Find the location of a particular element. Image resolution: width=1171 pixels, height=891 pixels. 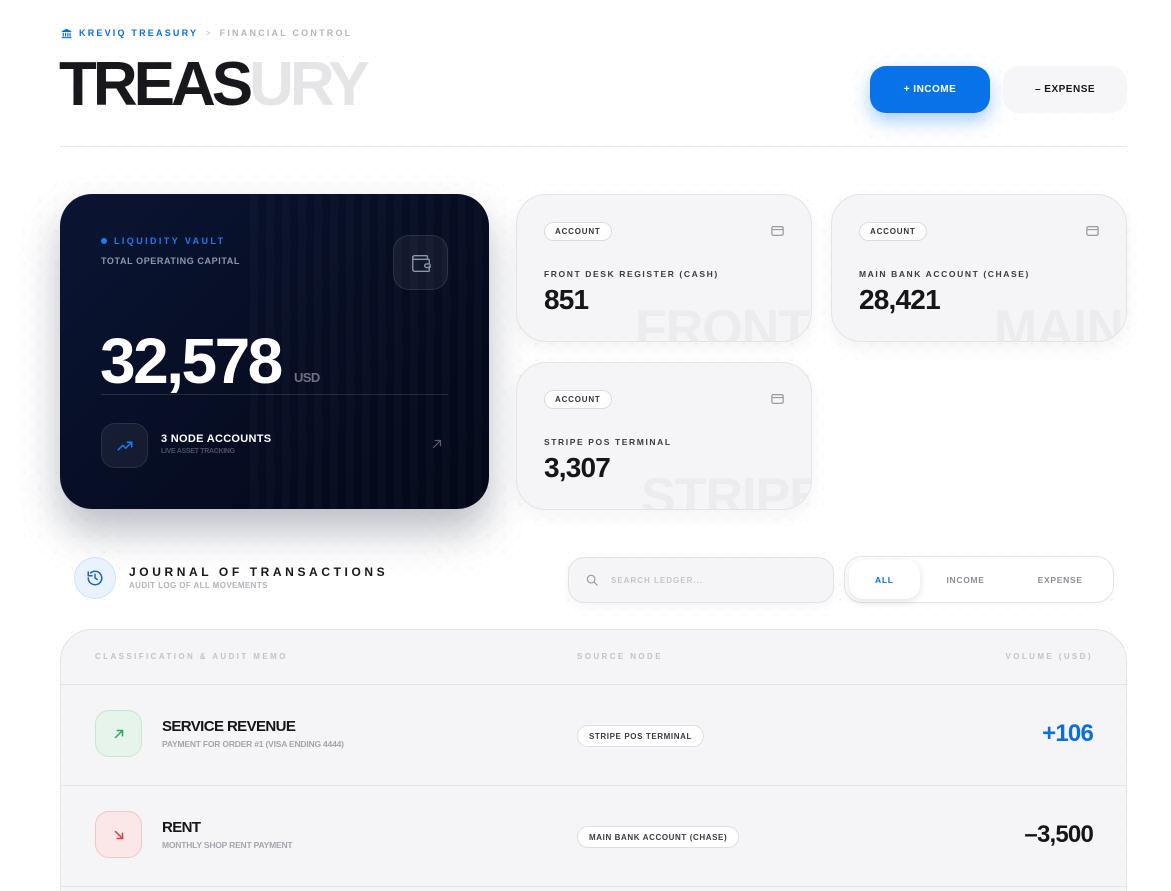

column-header-volume: VOLUME (USD) is located at coordinates (1049, 656).